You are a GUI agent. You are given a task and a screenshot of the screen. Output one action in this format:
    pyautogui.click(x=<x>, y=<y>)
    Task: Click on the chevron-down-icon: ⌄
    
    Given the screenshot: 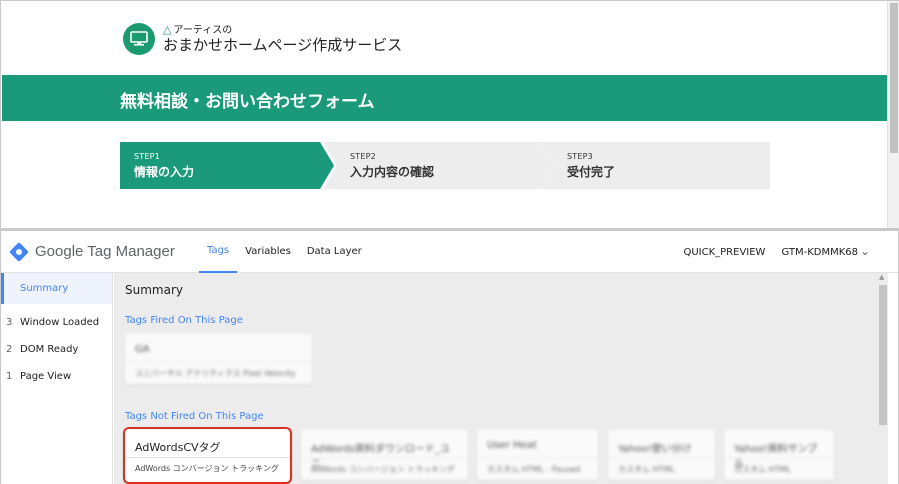 What is the action you would take?
    pyautogui.click(x=865, y=251)
    